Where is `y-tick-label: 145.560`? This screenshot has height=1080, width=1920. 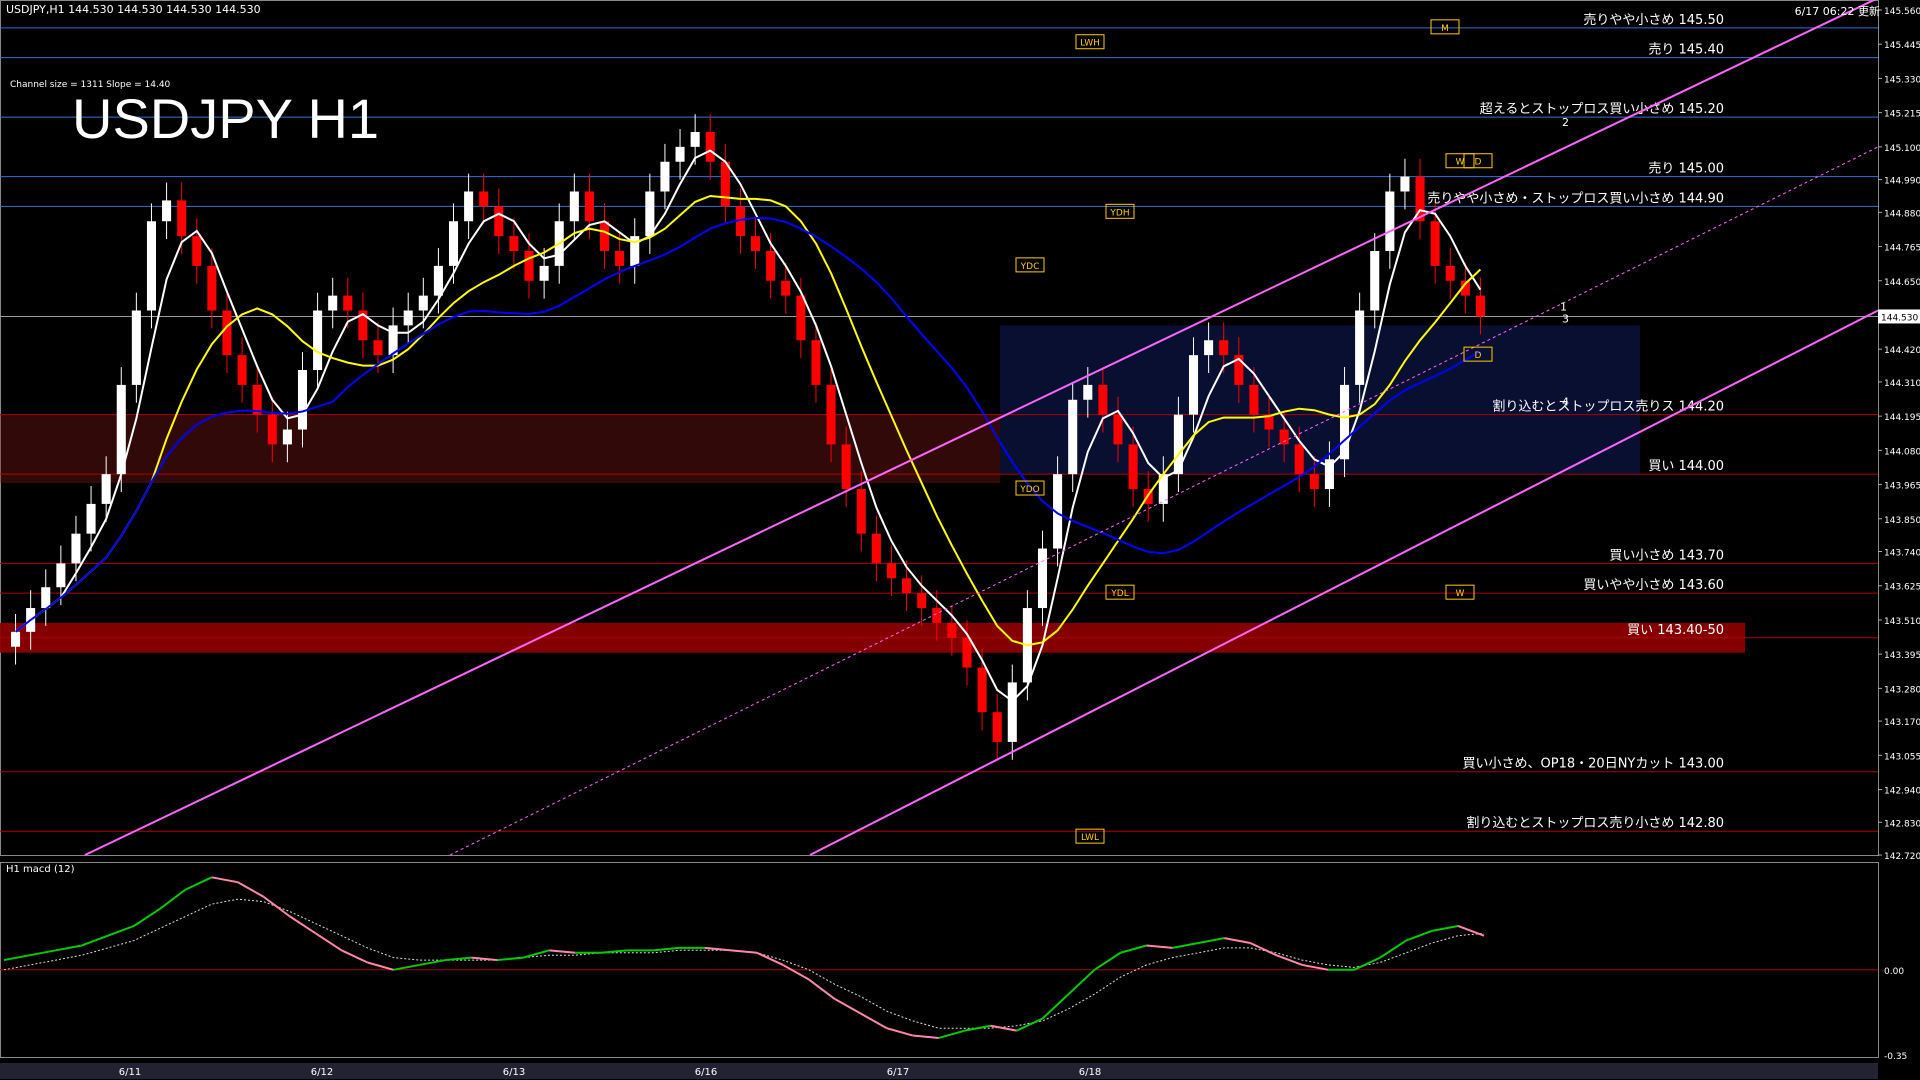
y-tick-label: 145.560 is located at coordinates (1902, 12).